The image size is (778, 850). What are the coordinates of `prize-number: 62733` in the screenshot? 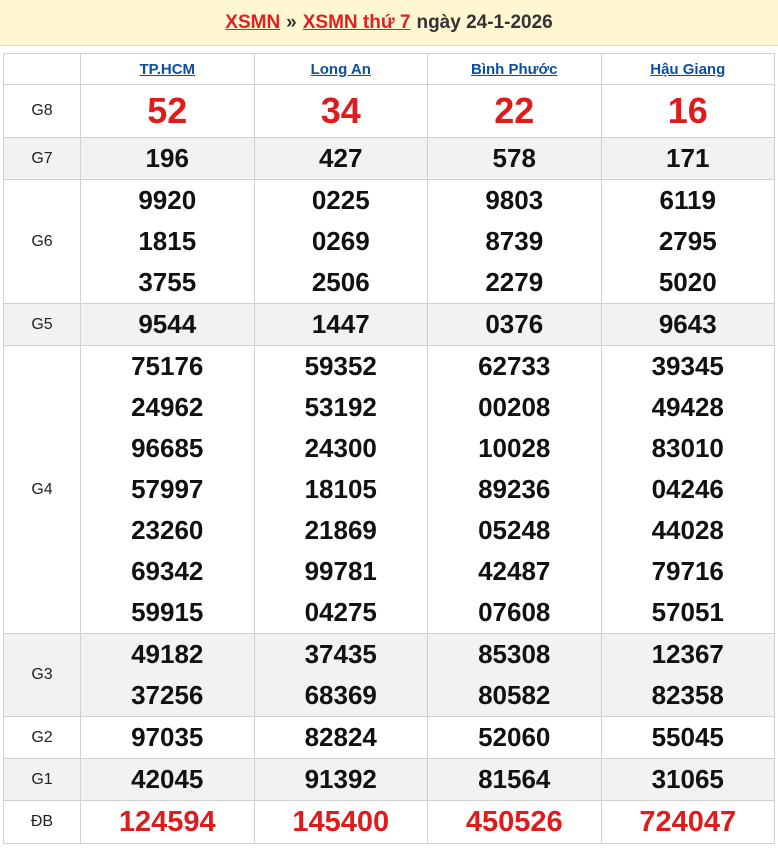 It's located at (514, 366).